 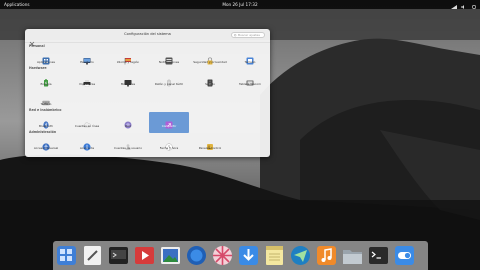 I want to click on settings-item: Cuentas de usuario, so click(x=128, y=144).